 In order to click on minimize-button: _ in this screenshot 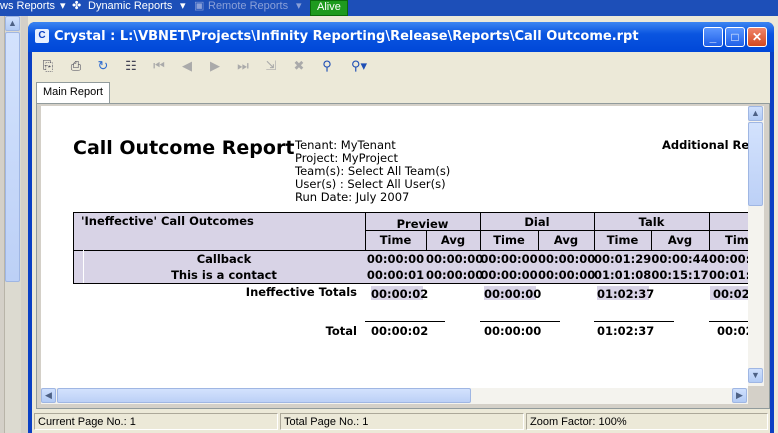, I will do `click(713, 37)`.